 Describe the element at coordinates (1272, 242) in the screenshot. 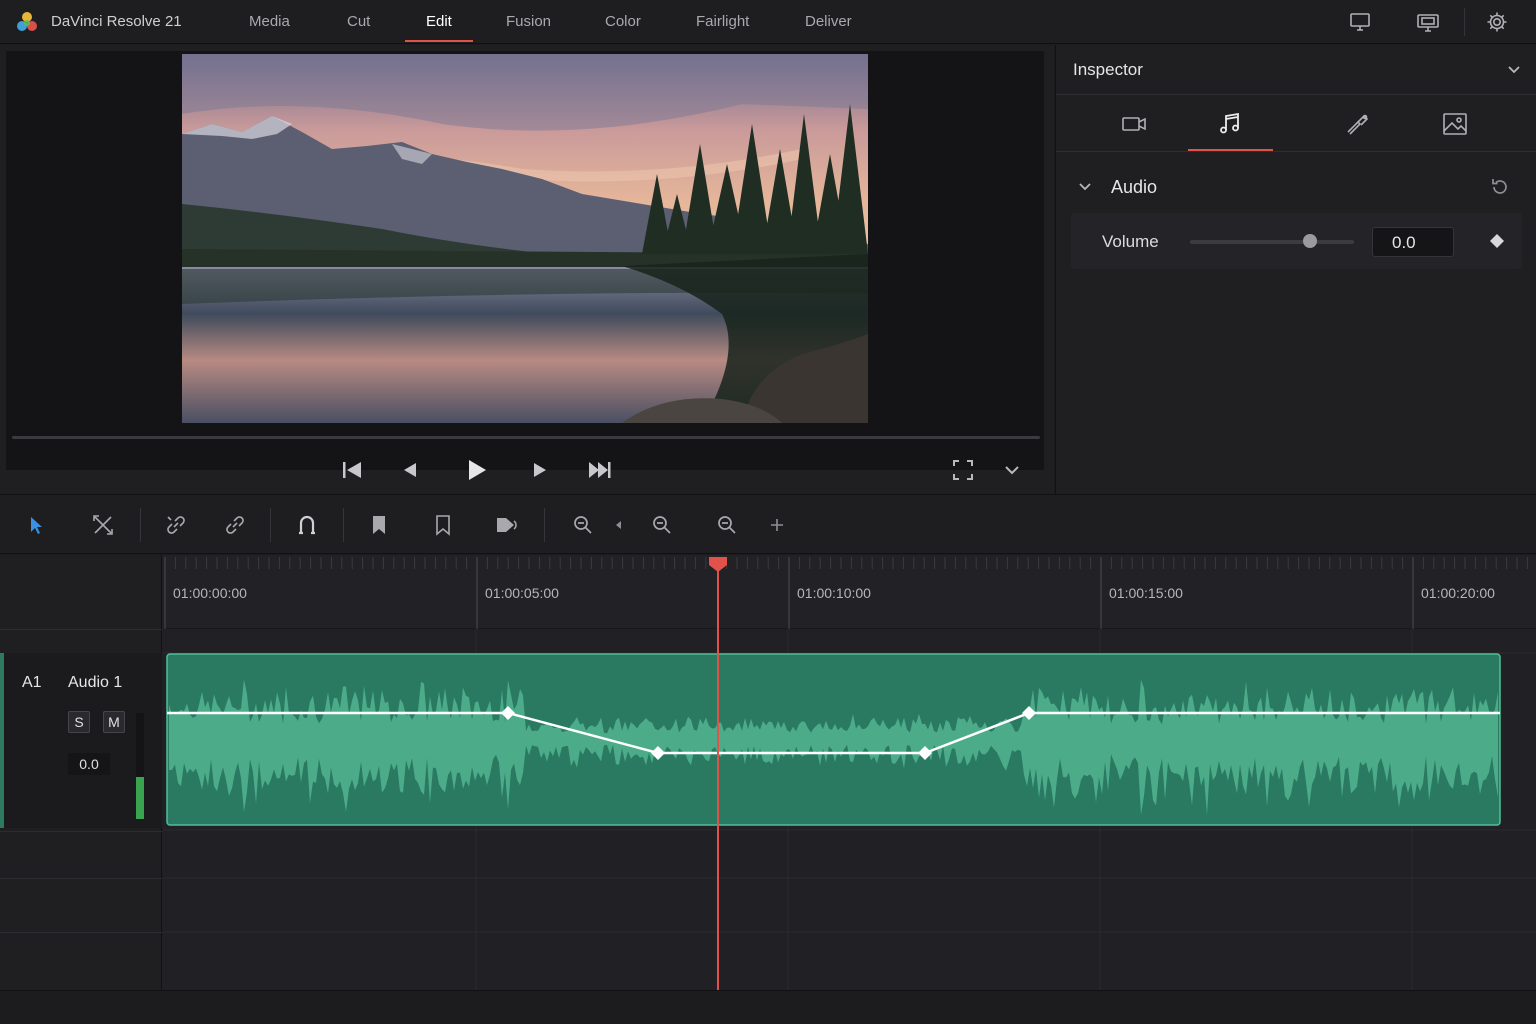

I see `volume-slider` at that location.